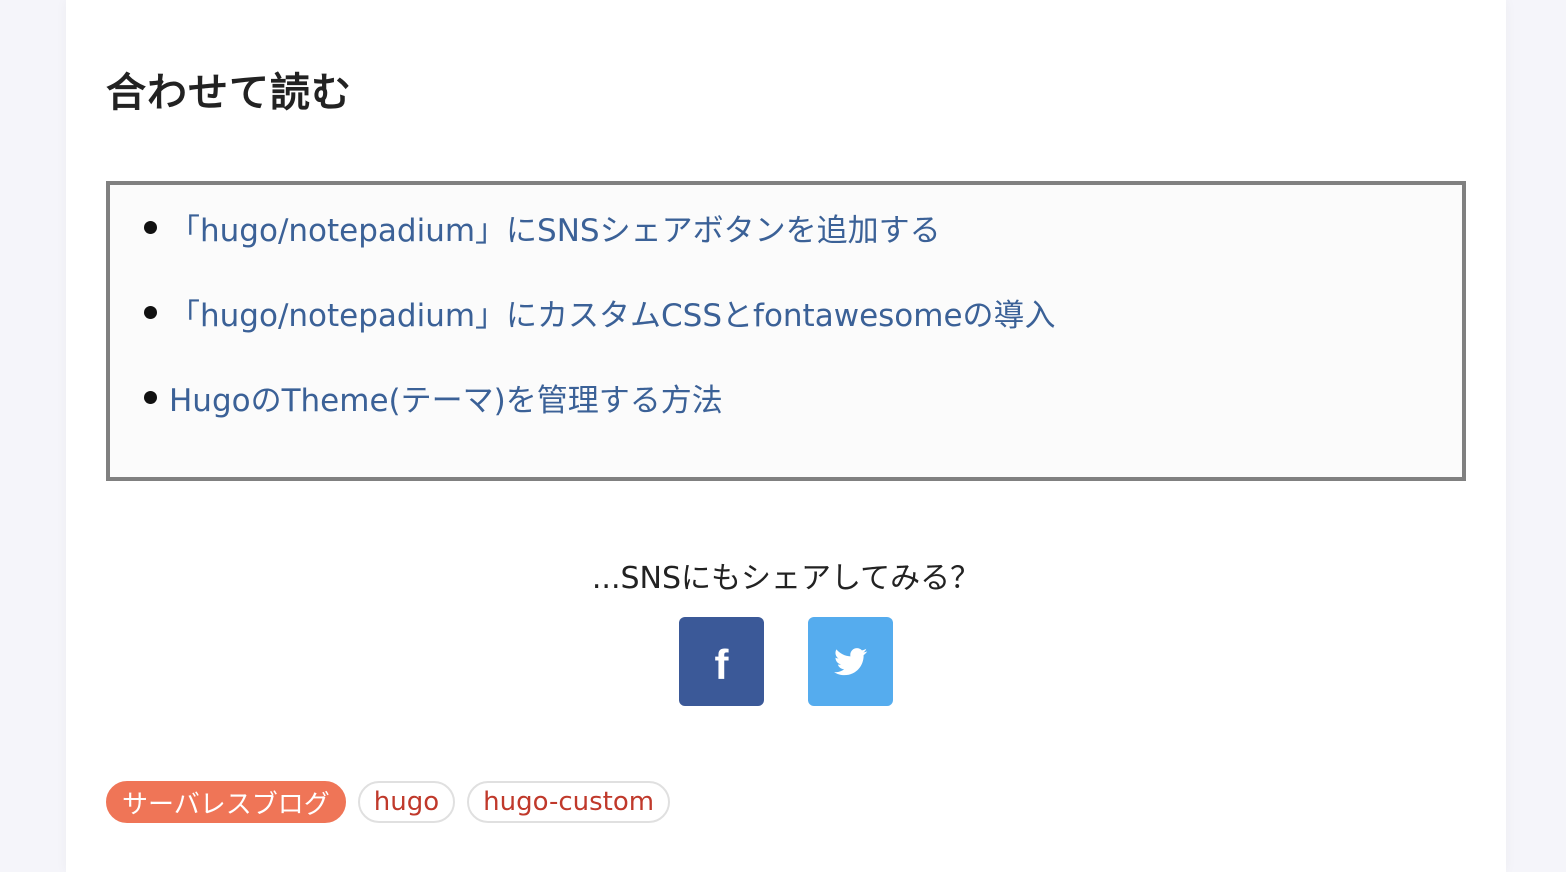 The image size is (1566, 872). I want to click on related-link: 「hugo/notepadium」にSNSシェアボタンを追加する, so click(555, 227).